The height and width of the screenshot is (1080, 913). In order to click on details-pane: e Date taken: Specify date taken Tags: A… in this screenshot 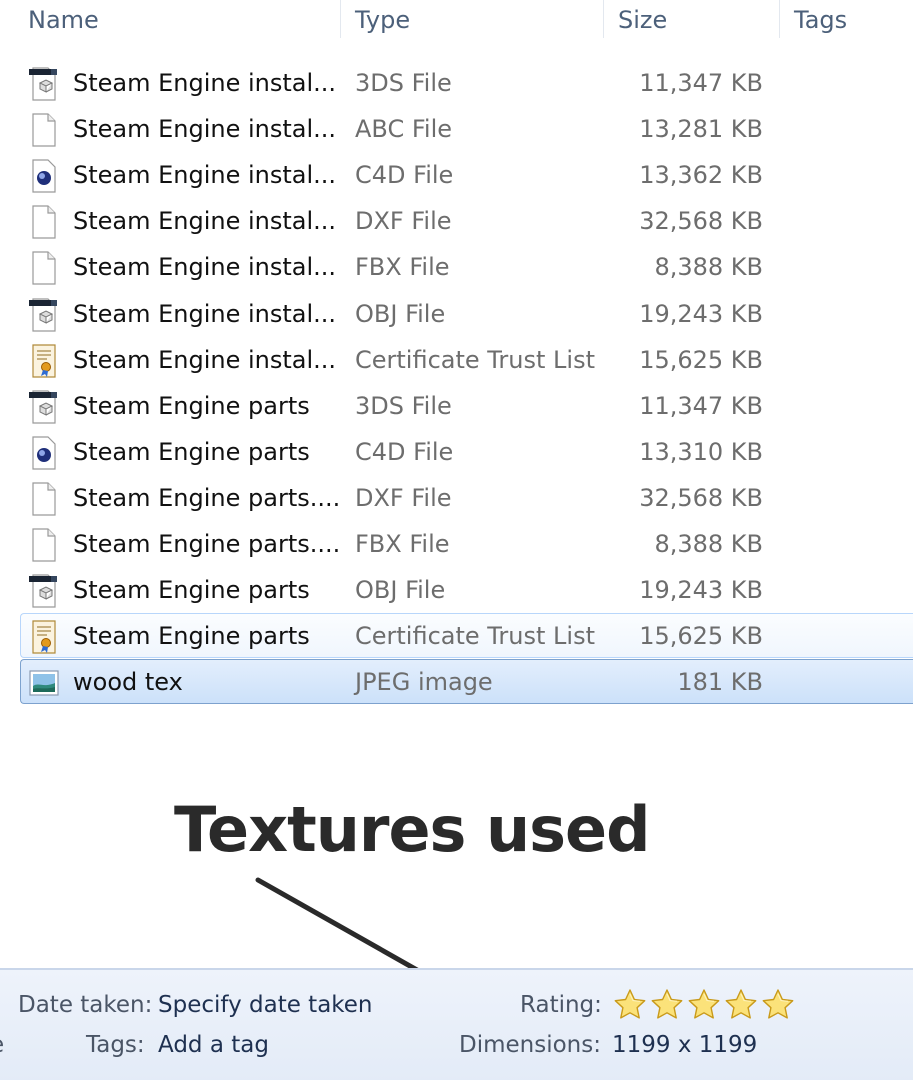, I will do `click(456, 1024)`.